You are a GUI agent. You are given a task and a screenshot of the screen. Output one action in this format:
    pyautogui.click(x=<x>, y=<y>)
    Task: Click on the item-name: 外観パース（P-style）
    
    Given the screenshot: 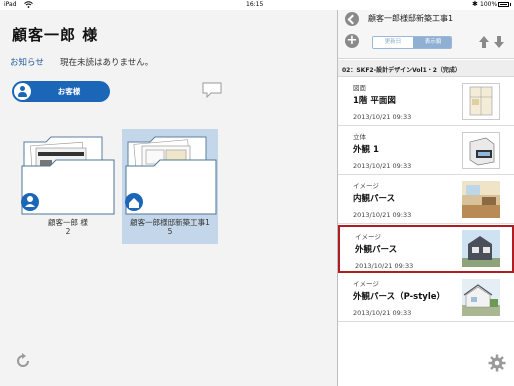 What is the action you would take?
    pyautogui.click(x=399, y=297)
    